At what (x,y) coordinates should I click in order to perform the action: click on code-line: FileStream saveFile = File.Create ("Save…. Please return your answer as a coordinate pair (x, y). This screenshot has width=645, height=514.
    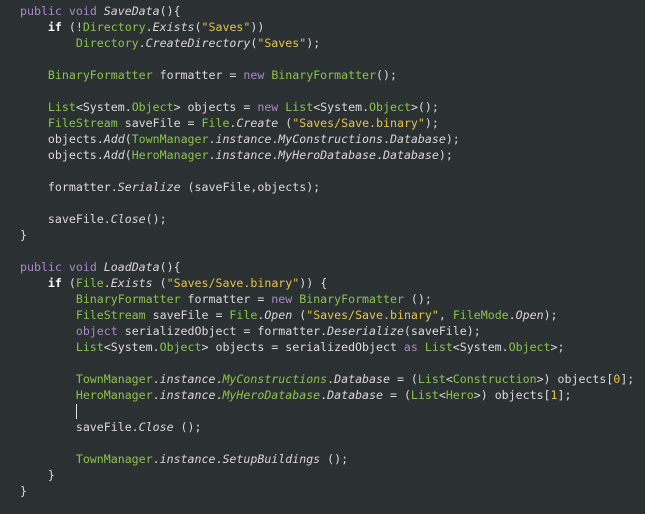
    Looking at the image, I should click on (327, 123).